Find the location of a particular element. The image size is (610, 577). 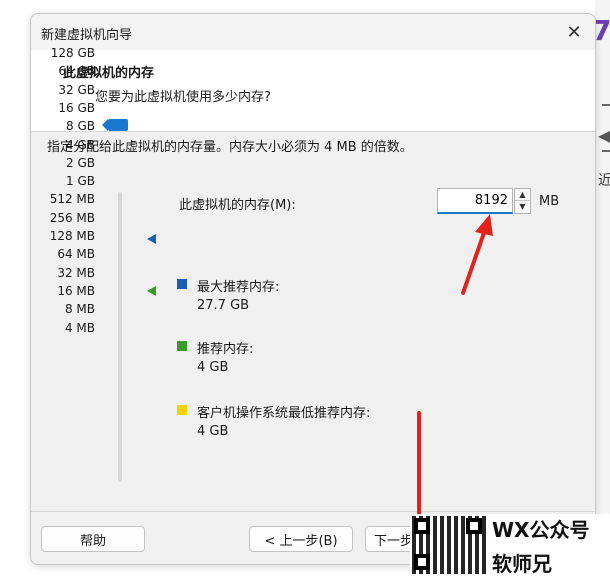

description-text: 指定分配给此虚拟机的内存量。内存大小必须为 4 MB 的倍数。 is located at coordinates (230, 147).